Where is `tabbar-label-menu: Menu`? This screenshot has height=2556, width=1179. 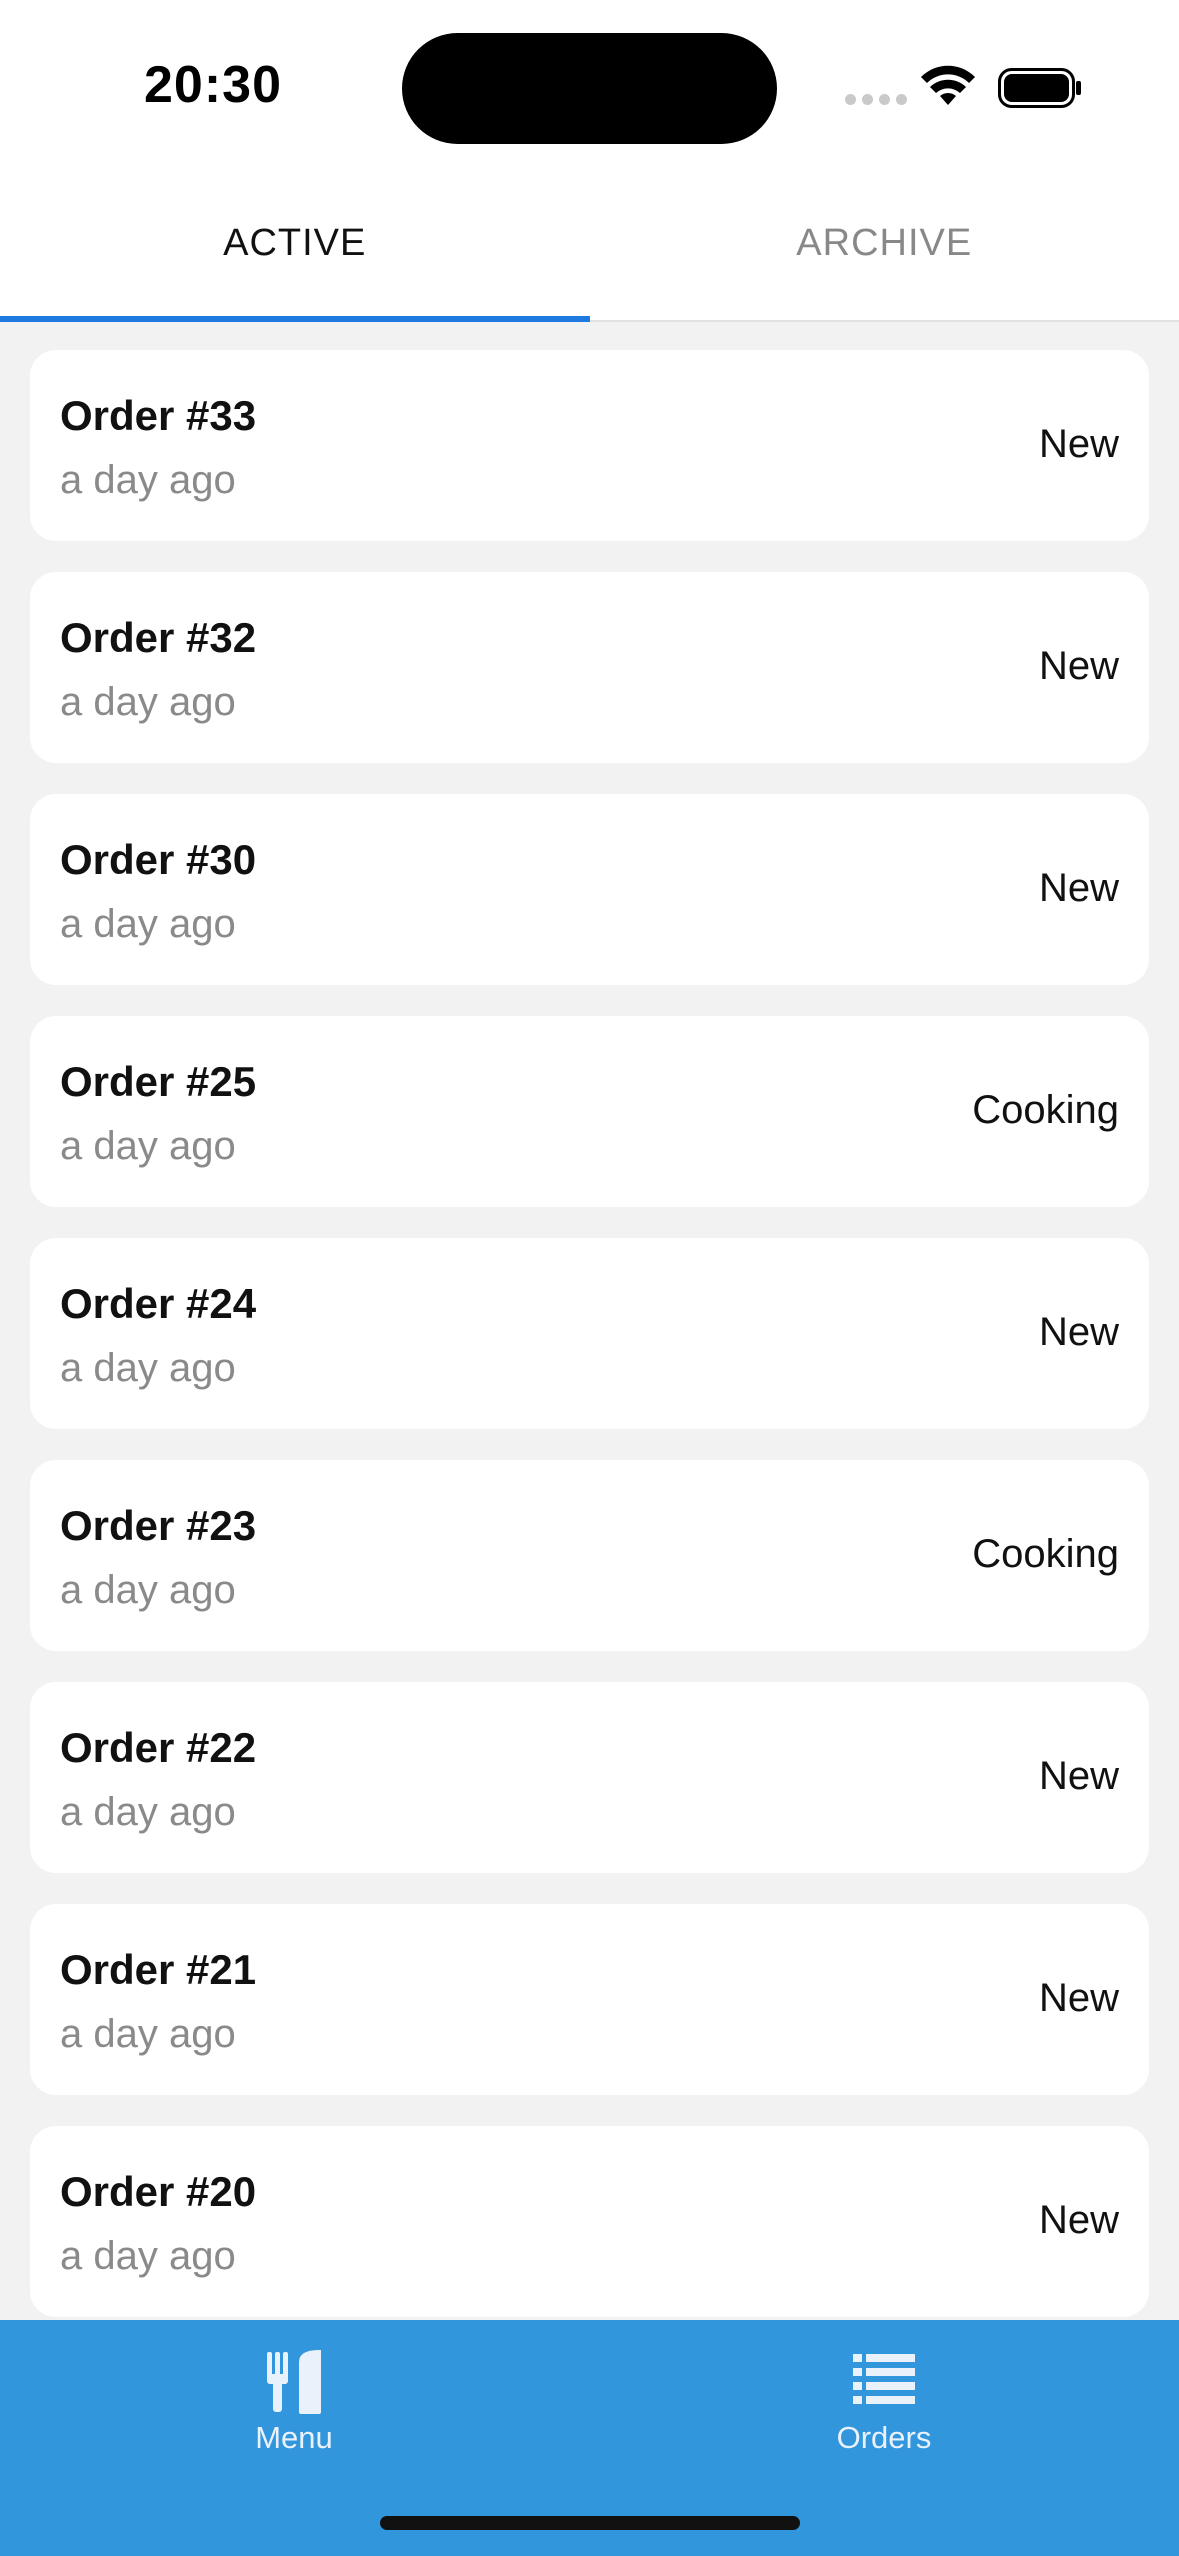
tabbar-label-menu: Menu is located at coordinates (294, 2437).